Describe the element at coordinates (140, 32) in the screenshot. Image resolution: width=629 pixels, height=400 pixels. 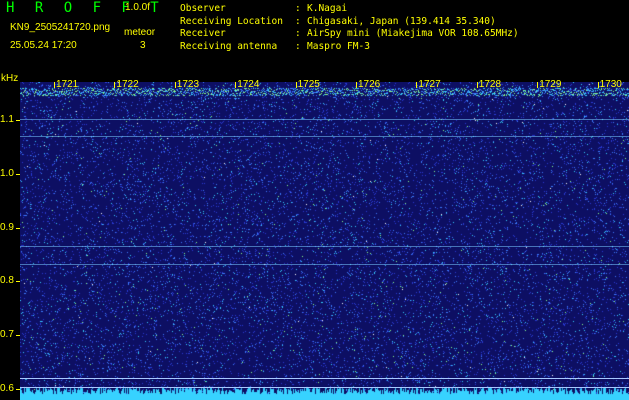
I see `meteor-label: meteor` at that location.